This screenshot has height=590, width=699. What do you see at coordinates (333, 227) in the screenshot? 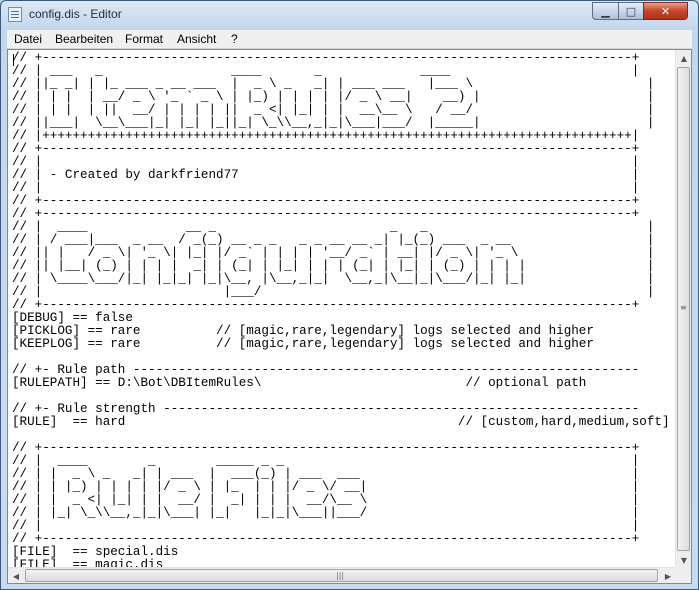
I see `text-line: // | ____ __ _ _ _ |` at bounding box center [333, 227].